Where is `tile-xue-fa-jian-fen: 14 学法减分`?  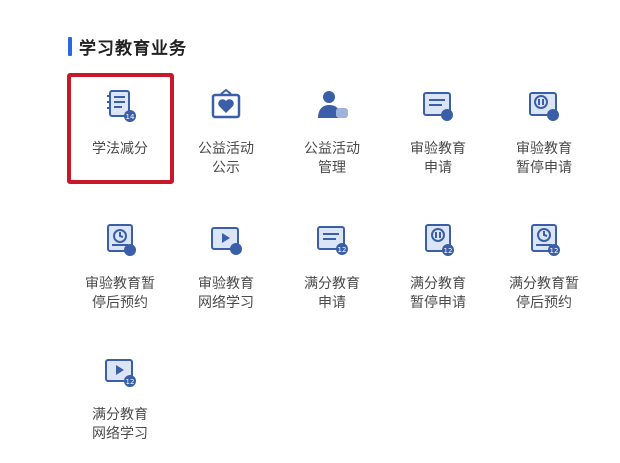
tile-xue-fa-jian-fen: 14 学法减分 is located at coordinates (120, 133).